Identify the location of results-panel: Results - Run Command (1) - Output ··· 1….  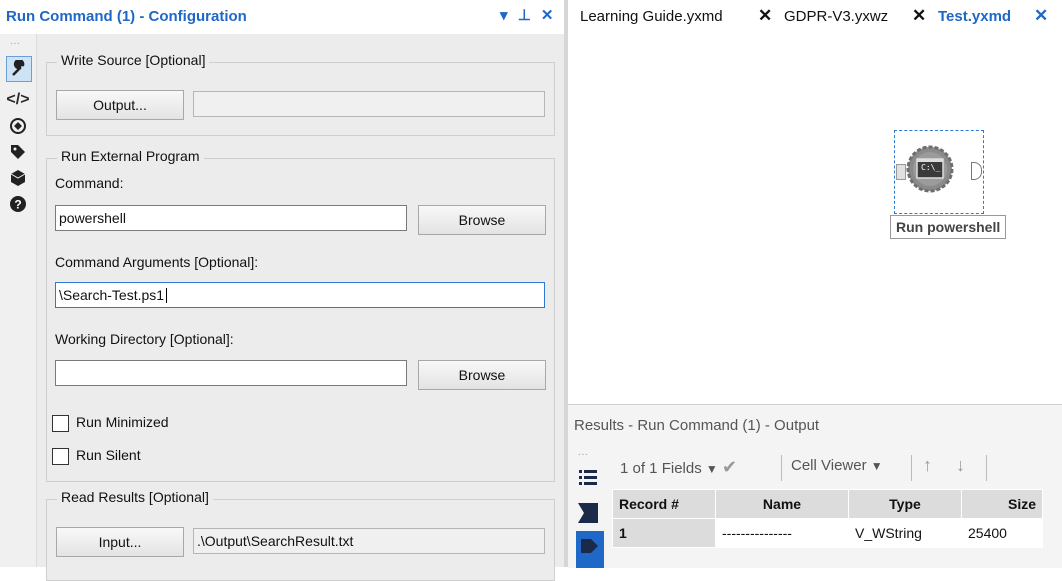
(815, 486).